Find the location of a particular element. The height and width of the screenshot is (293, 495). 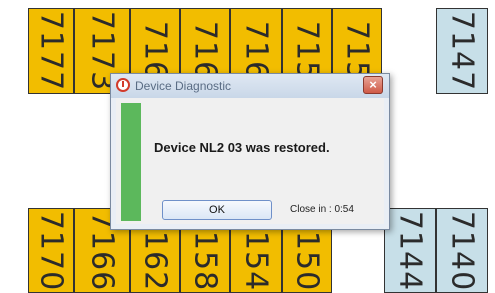

tile-number: 7140 is located at coordinates (462, 250).